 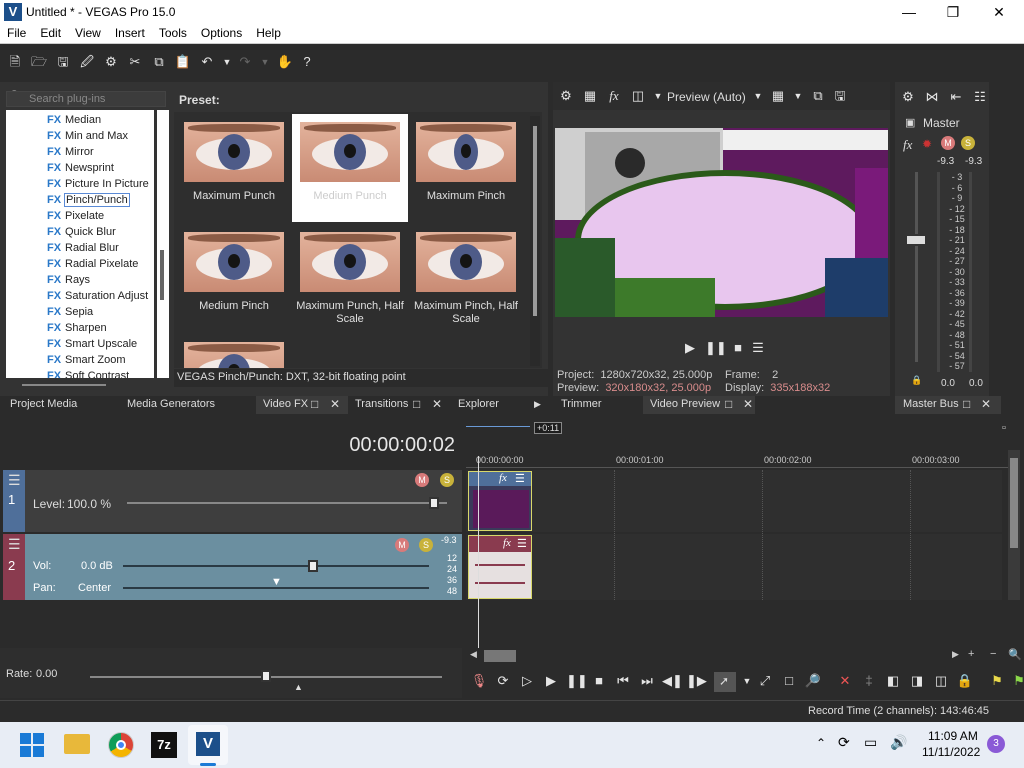 I want to click on plugin-tree-hscroll, so click(x=64, y=385).